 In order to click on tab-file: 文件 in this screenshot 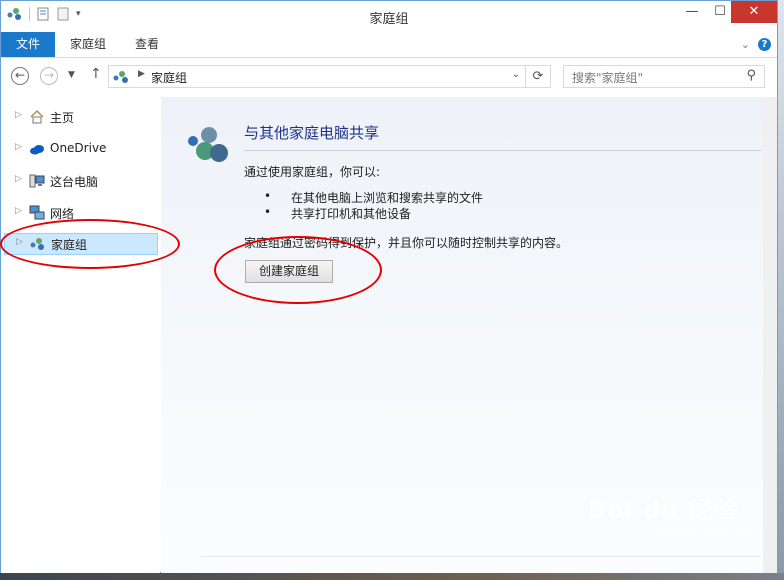, I will do `click(28, 44)`.